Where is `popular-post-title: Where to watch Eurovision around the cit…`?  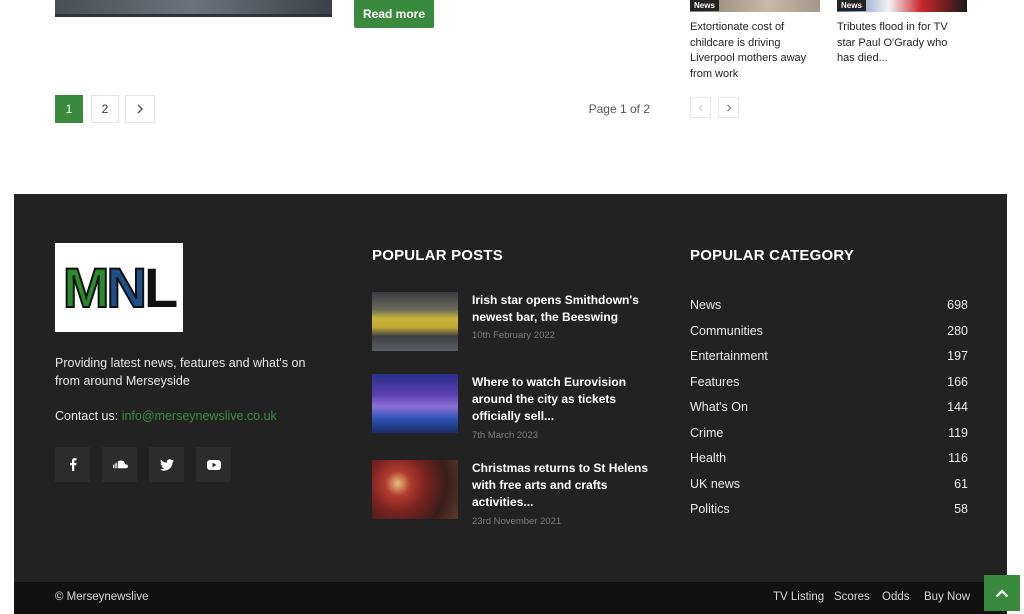
popular-post-title: Where to watch Eurovision around the cit… is located at coordinates (564, 399).